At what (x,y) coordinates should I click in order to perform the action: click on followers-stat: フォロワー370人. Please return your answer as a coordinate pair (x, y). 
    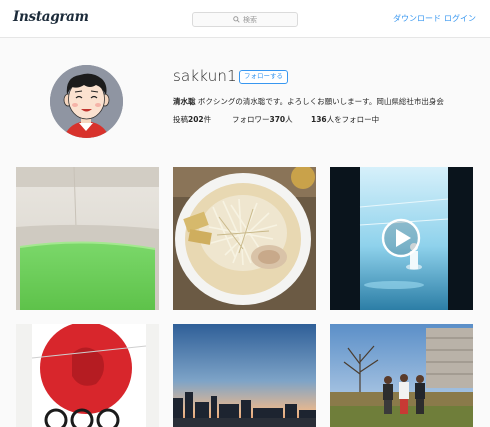
    Looking at the image, I should click on (262, 119).